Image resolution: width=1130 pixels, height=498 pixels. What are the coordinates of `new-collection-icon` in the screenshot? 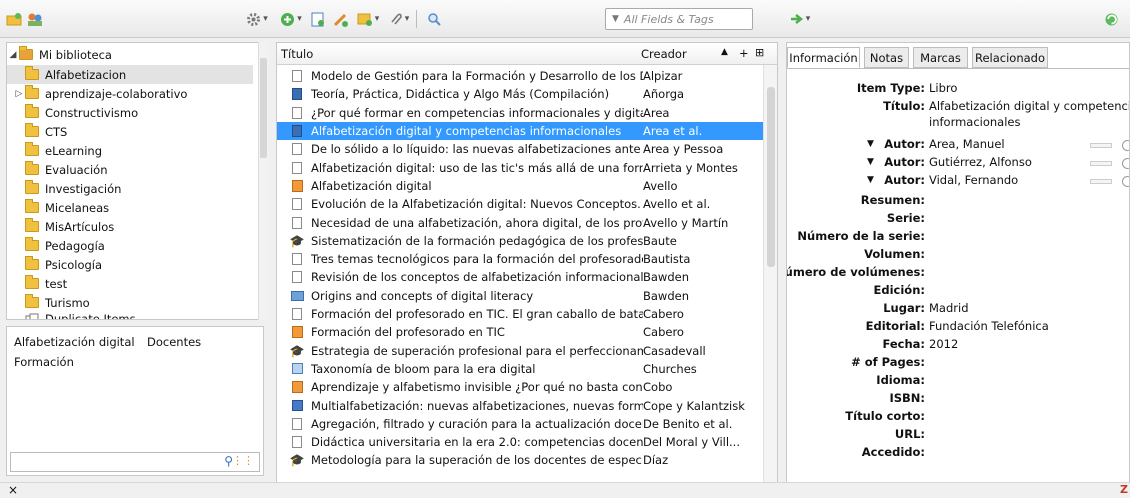 It's located at (14, 19).